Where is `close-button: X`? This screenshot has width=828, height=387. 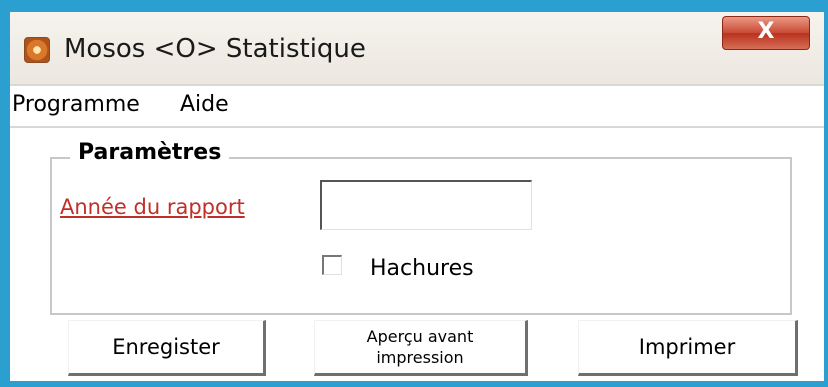
close-button: X is located at coordinates (766, 33).